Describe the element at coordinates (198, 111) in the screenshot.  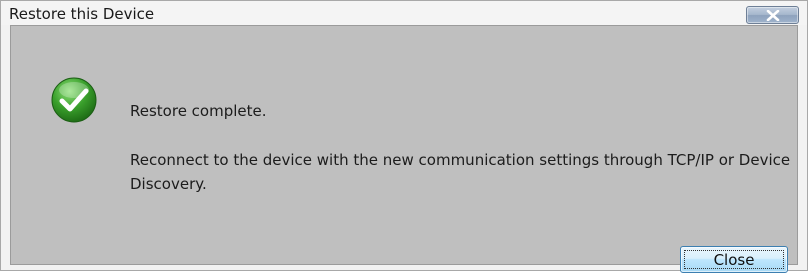
I see `message-headline: Restore complete.` at that location.